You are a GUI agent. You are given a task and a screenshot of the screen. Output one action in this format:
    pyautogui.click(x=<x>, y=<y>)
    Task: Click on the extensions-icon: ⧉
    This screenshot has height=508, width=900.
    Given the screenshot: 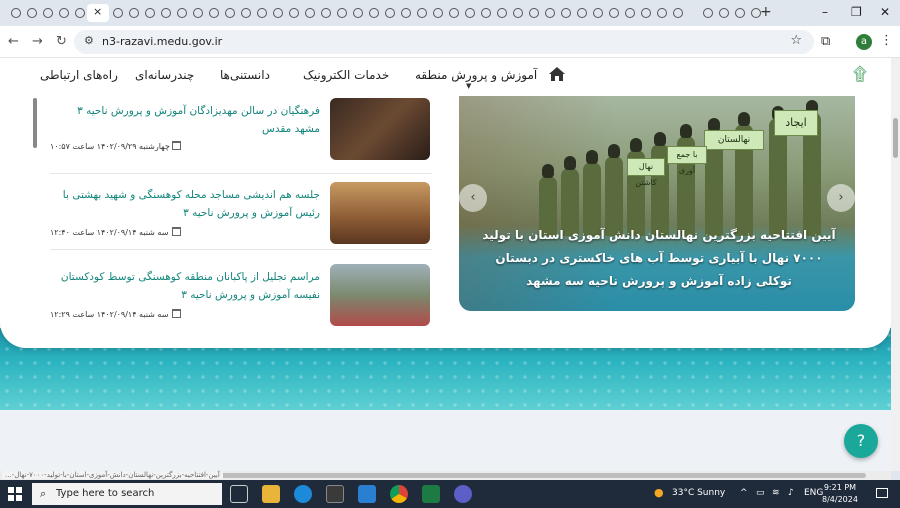 What is the action you would take?
    pyautogui.click(x=825, y=41)
    